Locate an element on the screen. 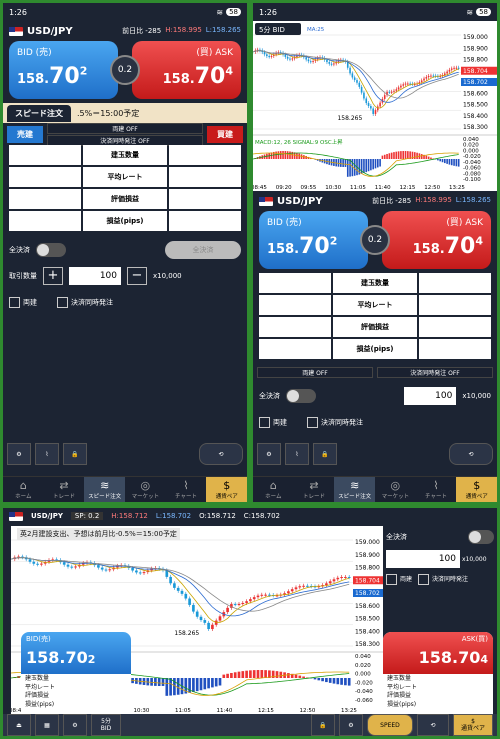  gear-icon: ⚙ is located at coordinates (19, 454).